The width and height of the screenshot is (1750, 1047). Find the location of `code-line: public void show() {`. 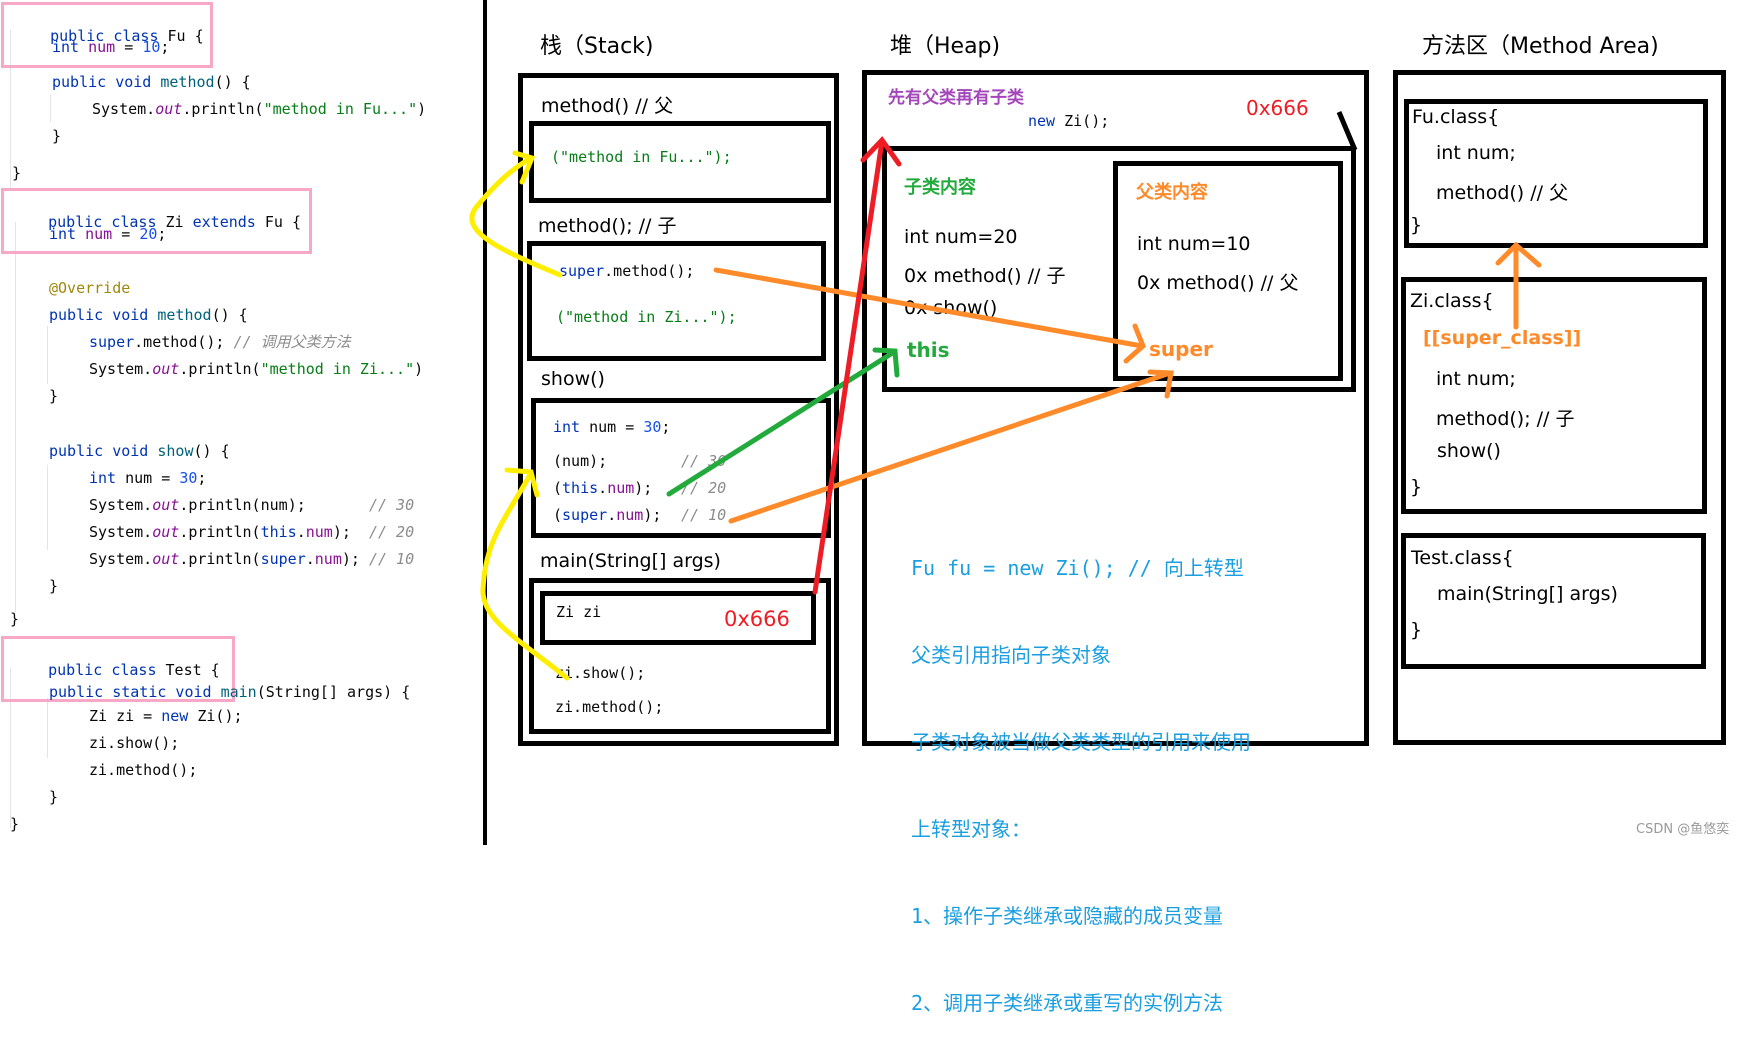

code-line: public void show() { is located at coordinates (139, 451).